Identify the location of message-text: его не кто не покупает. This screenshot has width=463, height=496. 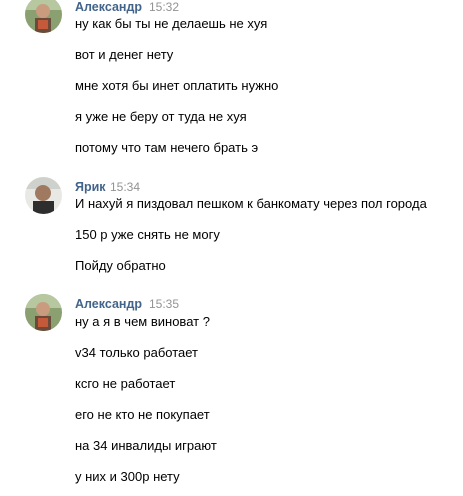
(142, 414).